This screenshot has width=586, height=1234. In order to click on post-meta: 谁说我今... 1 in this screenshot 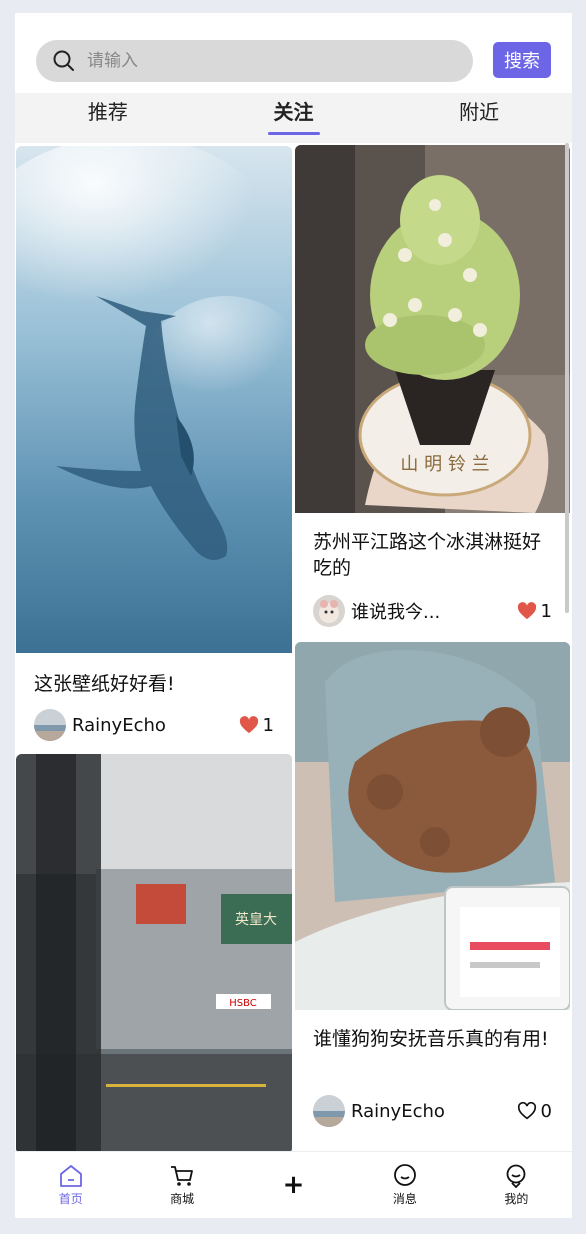, I will do `click(432, 611)`.